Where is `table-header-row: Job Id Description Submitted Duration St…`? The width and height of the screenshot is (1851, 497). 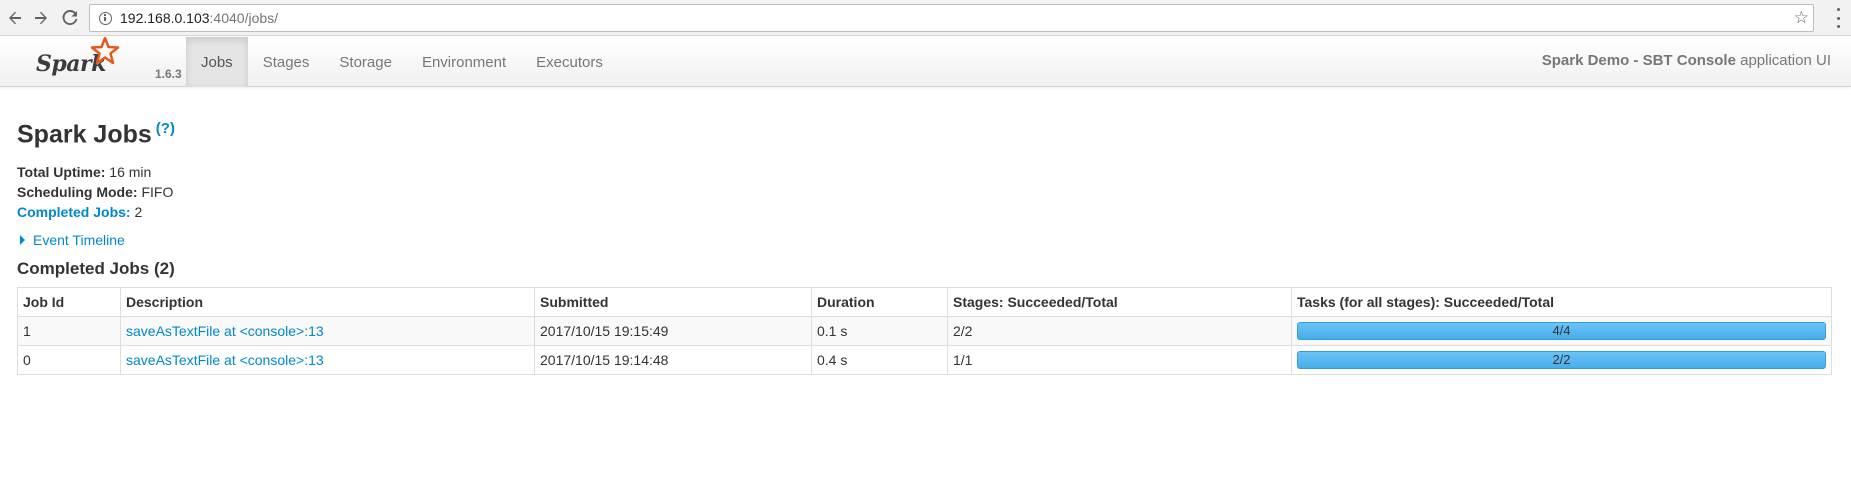 table-header-row: Job Id Description Submitted Duration St… is located at coordinates (924, 302).